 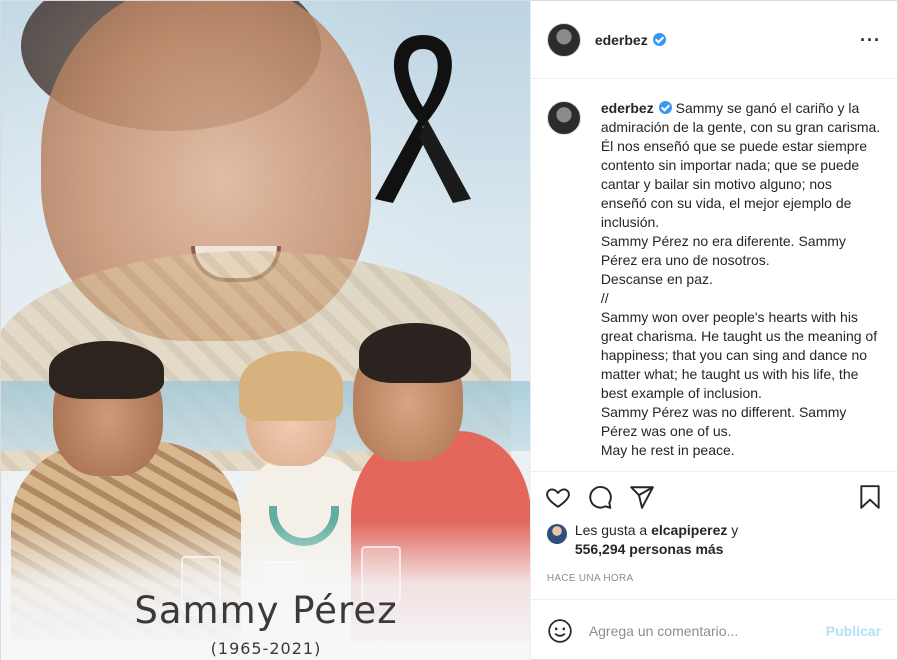 I want to click on likes-count: 556,294 personas más, so click(x=649, y=549).